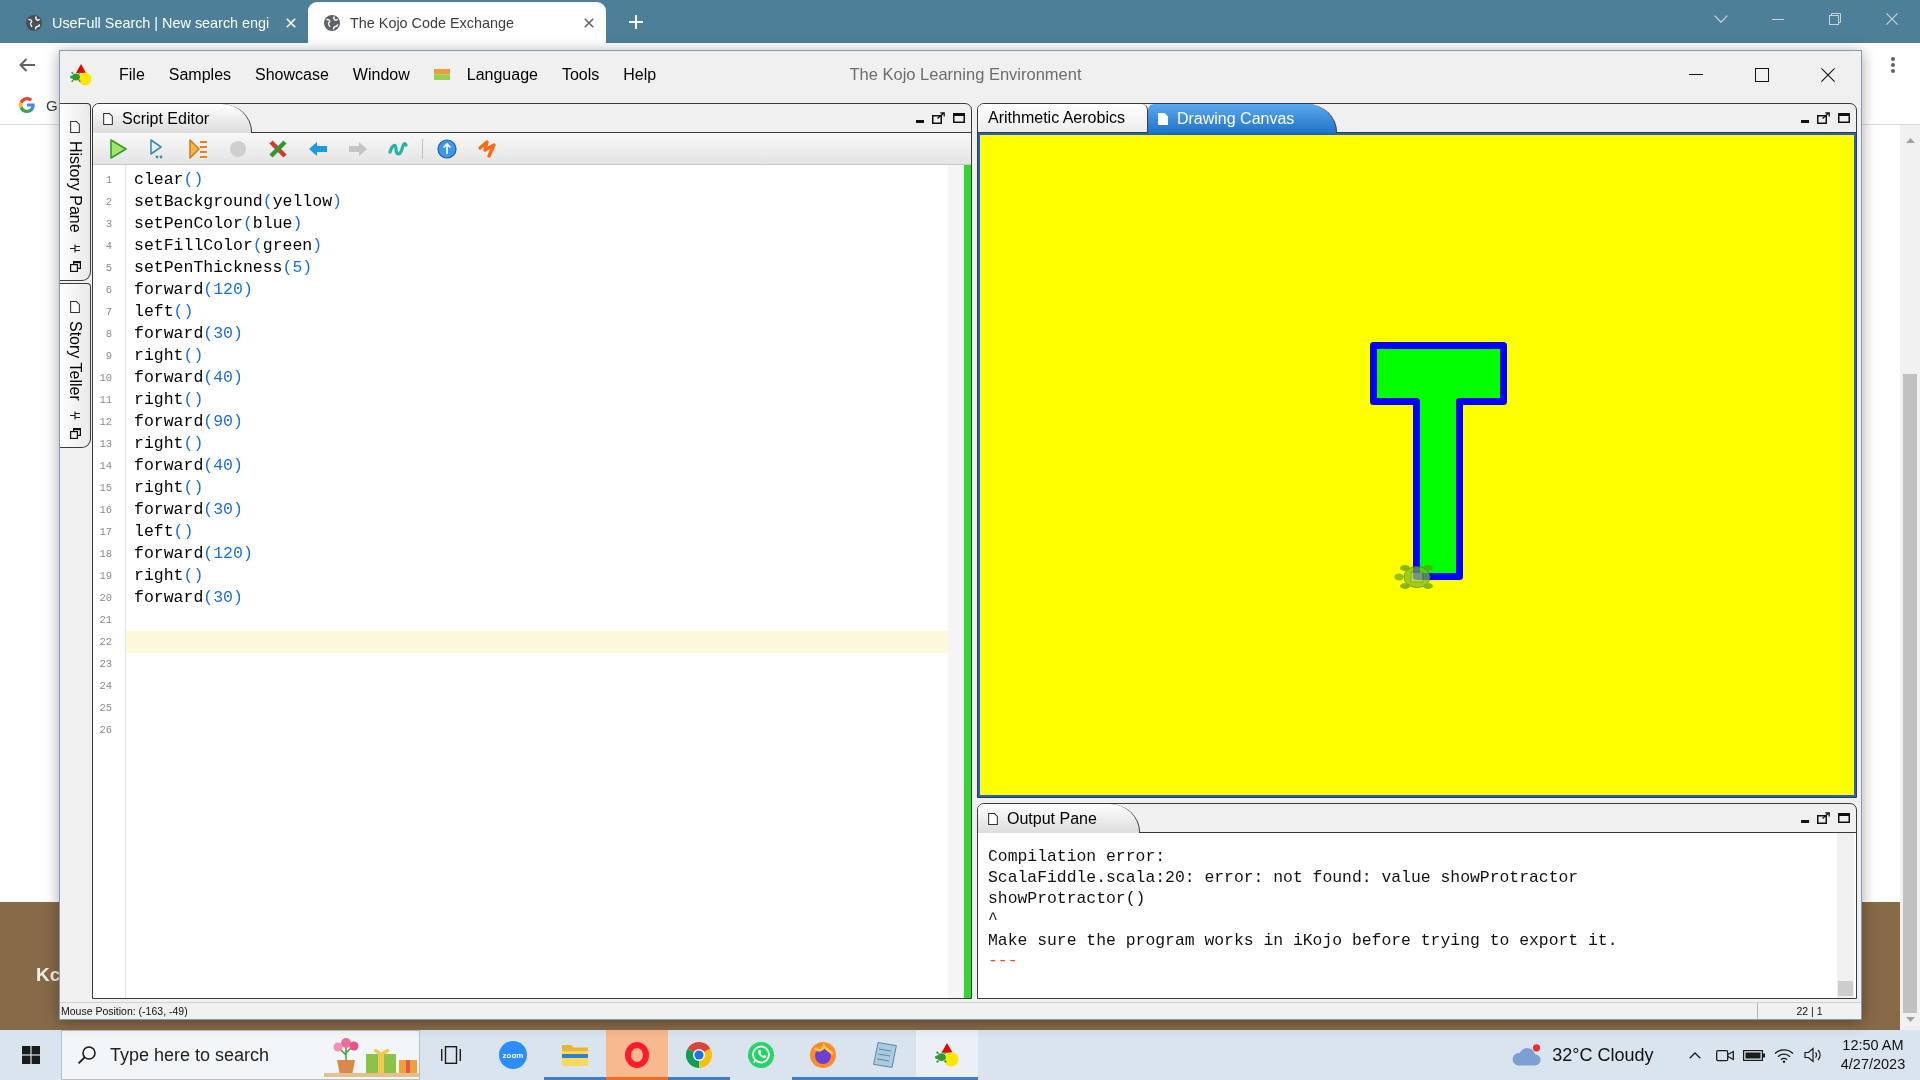 Image resolution: width=1920 pixels, height=1080 pixels. What do you see at coordinates (27, 105) in the screenshot?
I see `g-logo-icon` at bounding box center [27, 105].